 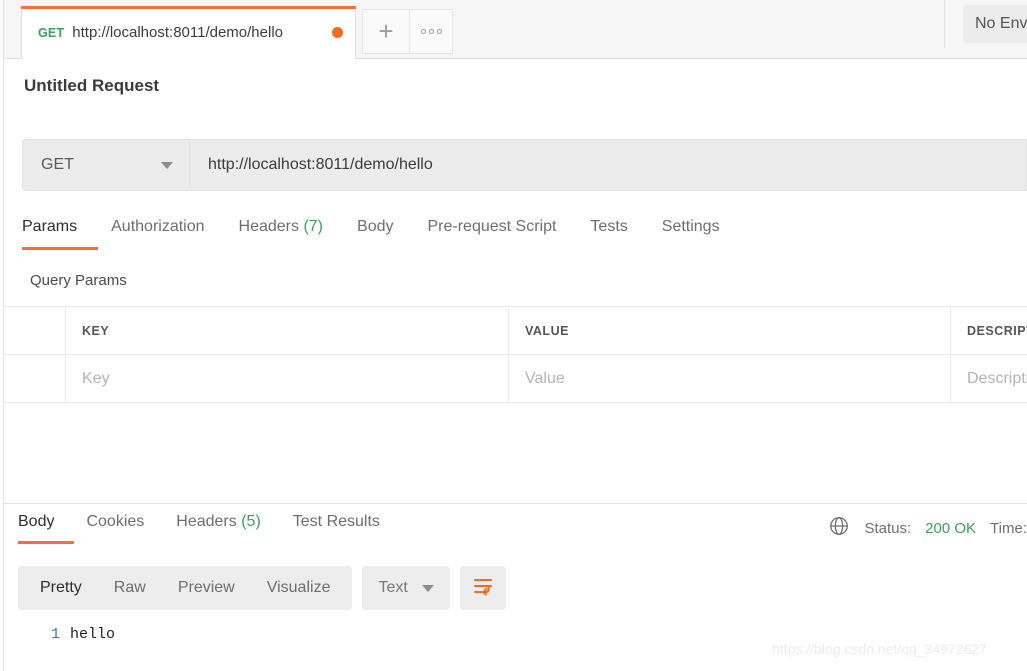 I want to click on response-tab-test-results: Test Results, so click(x=345, y=528).